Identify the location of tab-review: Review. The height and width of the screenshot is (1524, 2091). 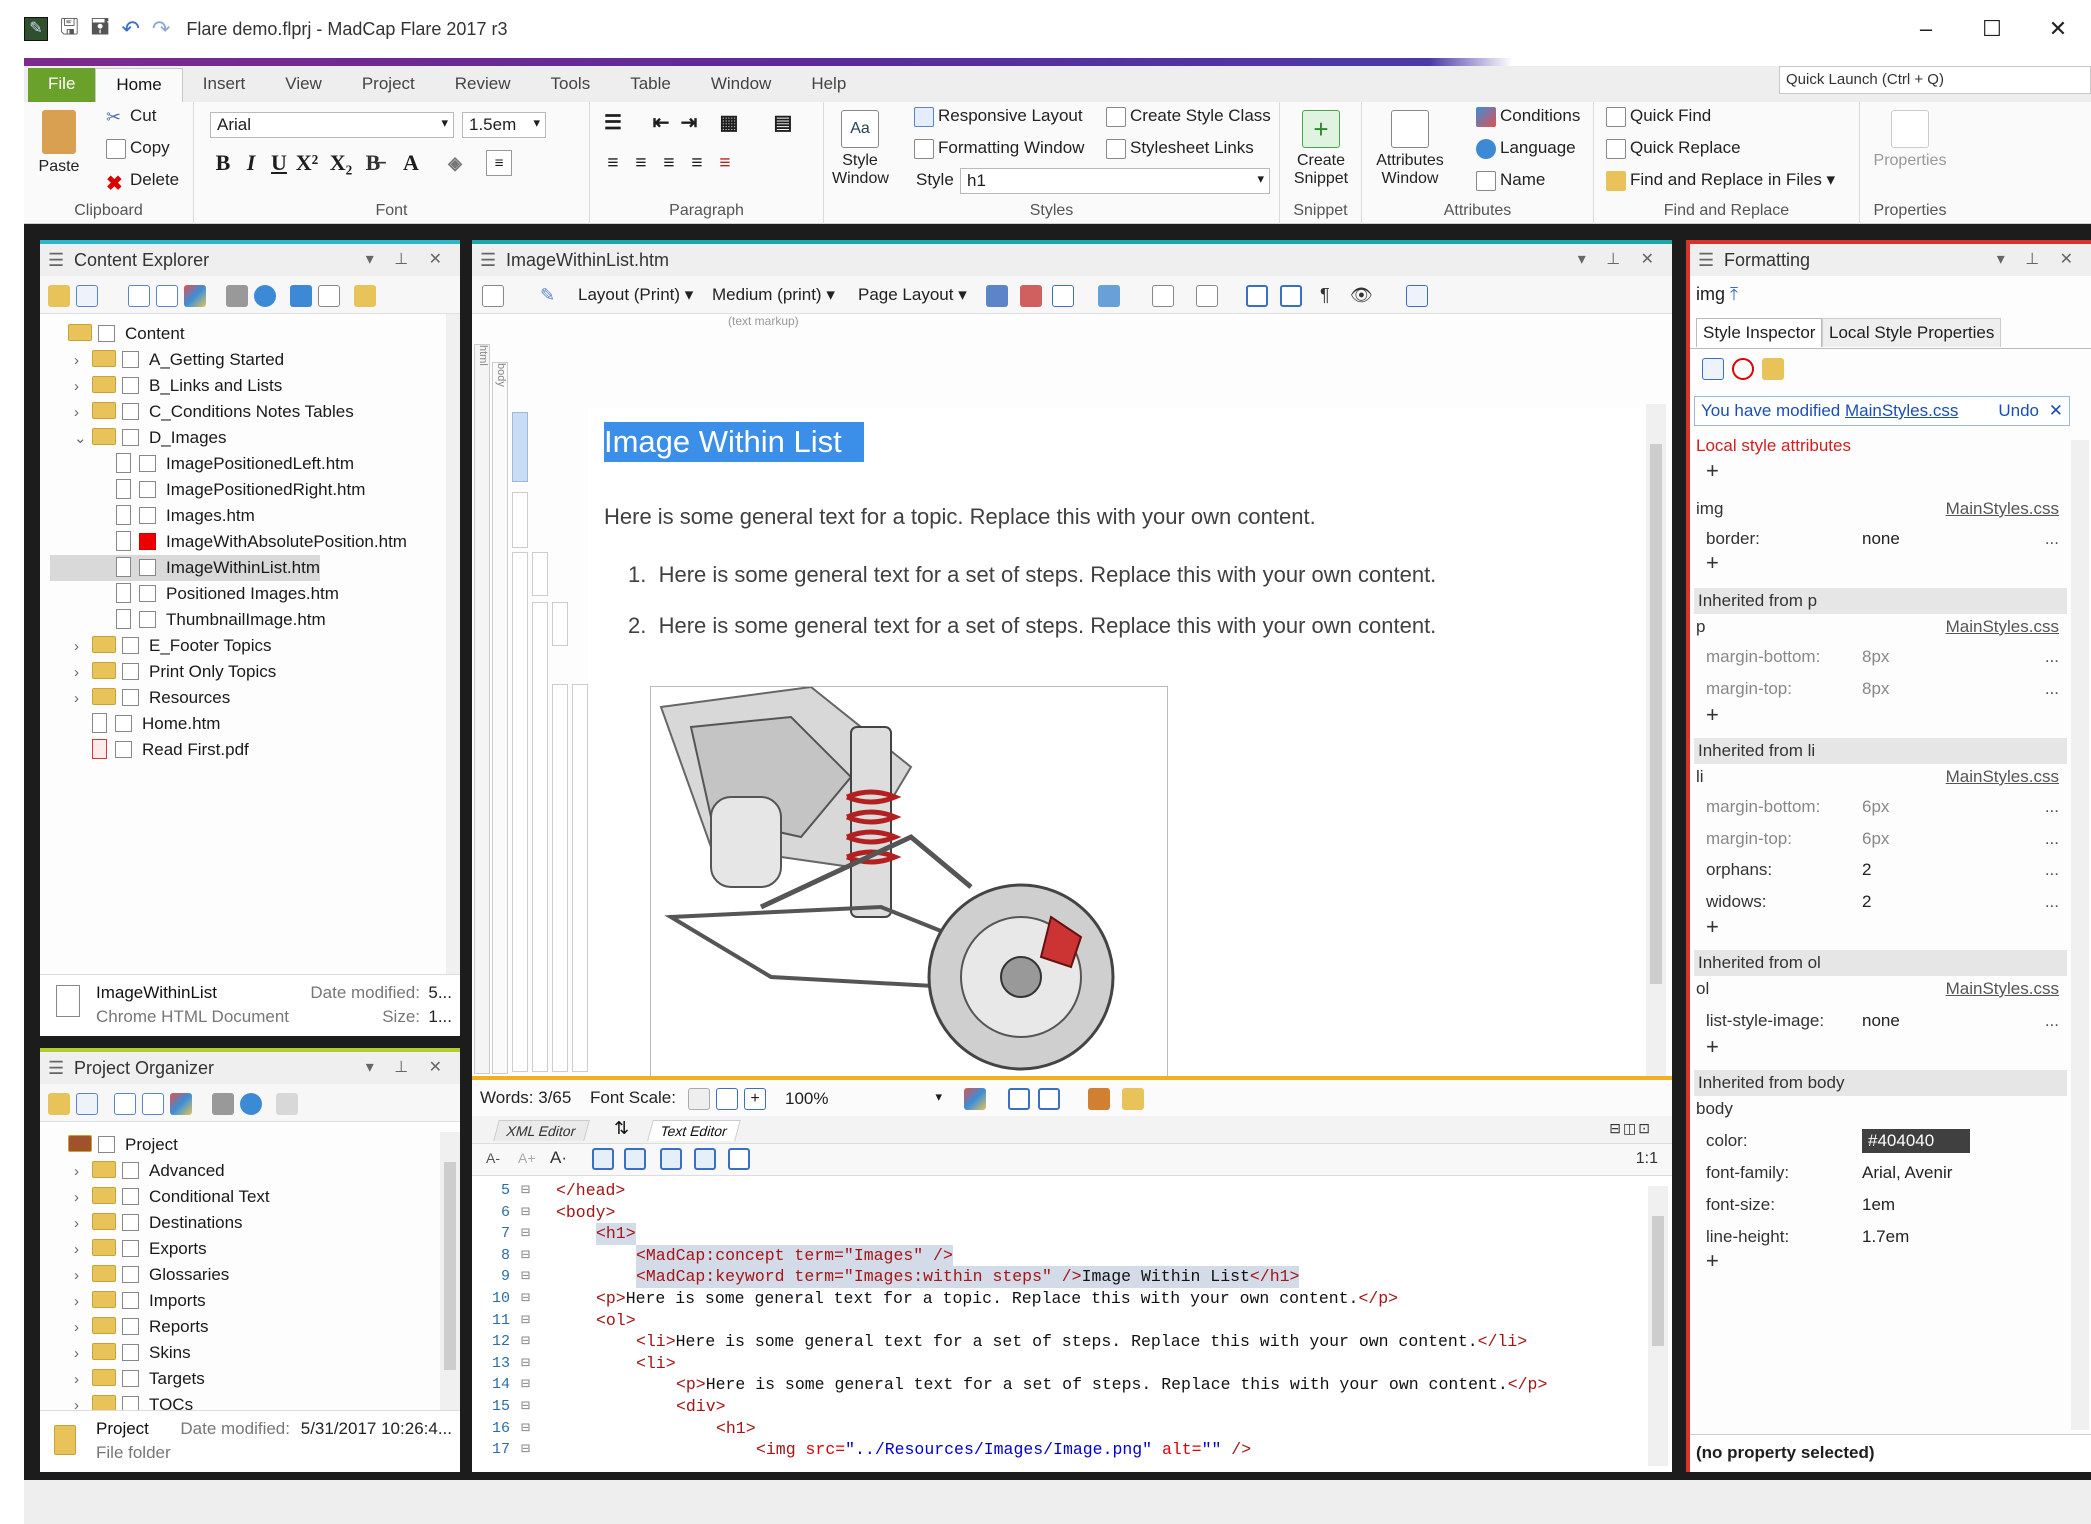
(483, 85).